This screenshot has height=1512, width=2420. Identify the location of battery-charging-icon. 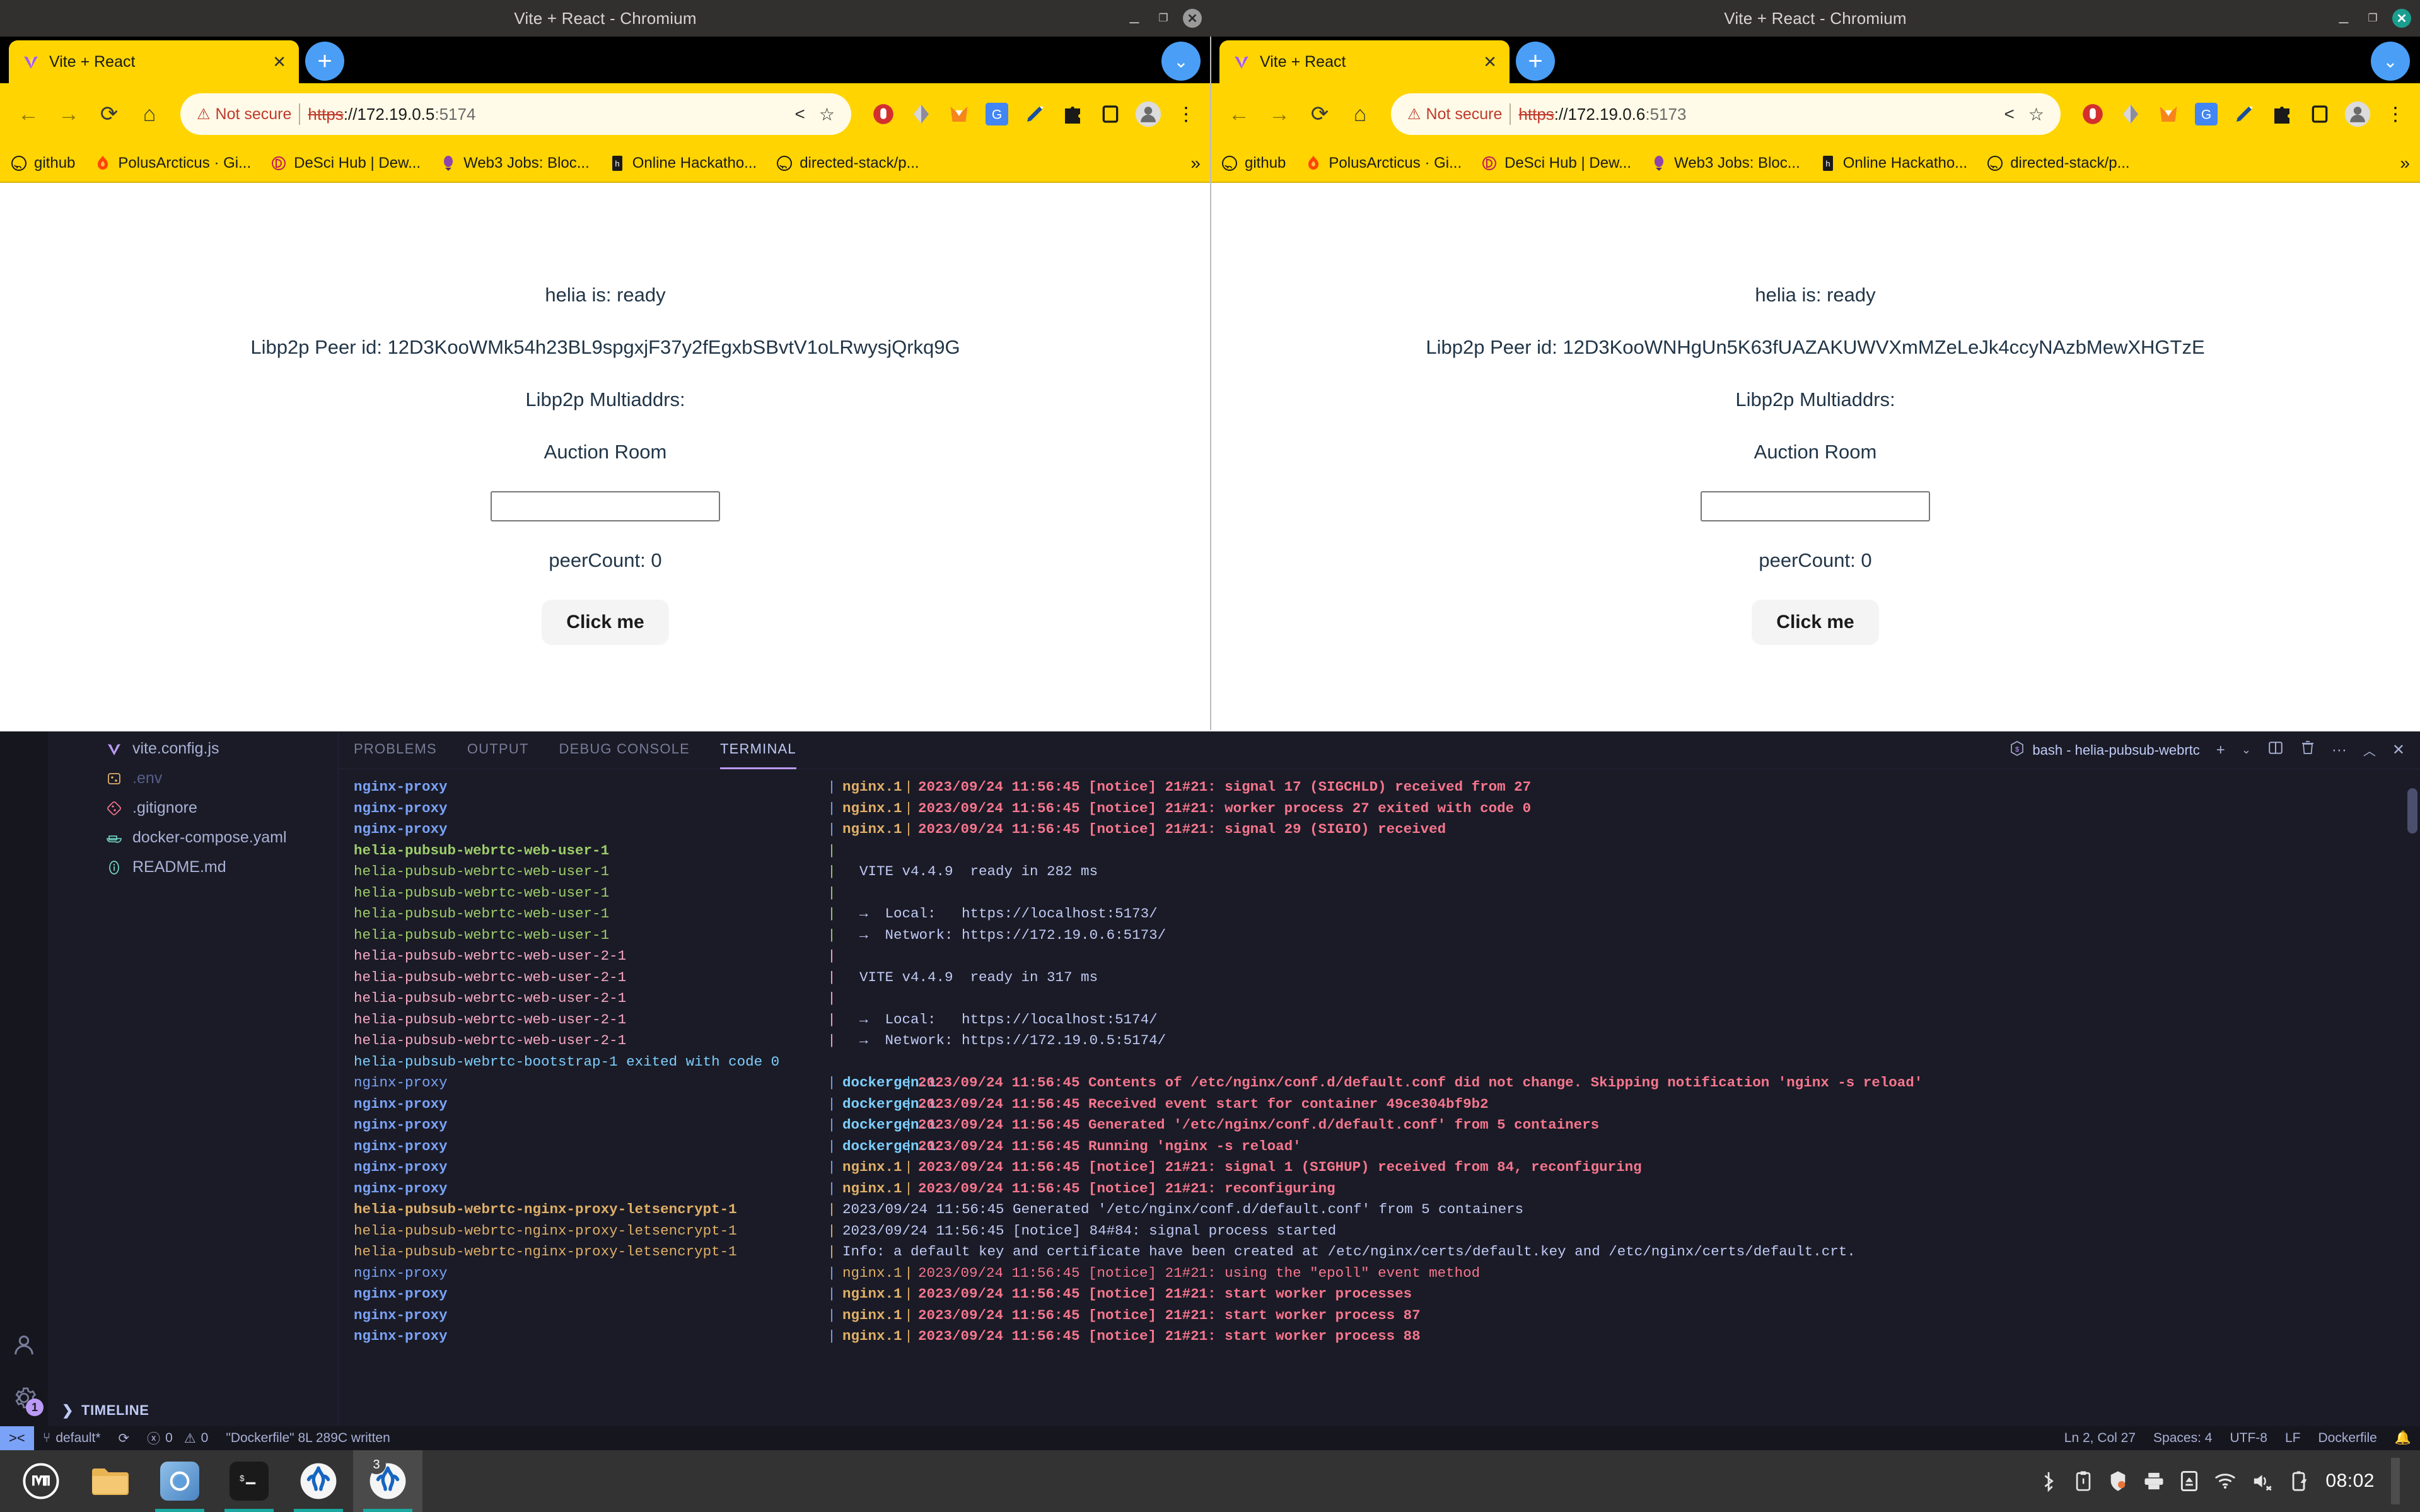
(2300, 1481).